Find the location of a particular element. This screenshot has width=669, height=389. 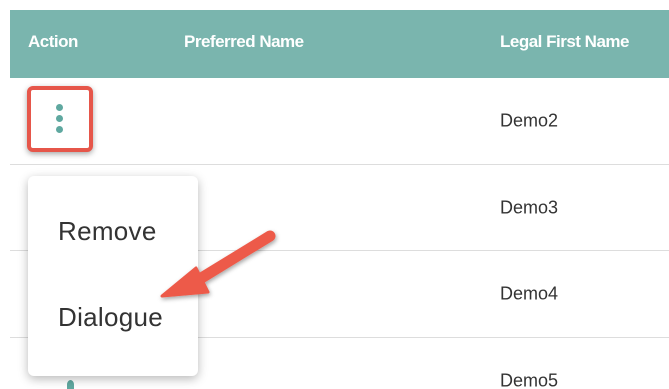

row-action-button is located at coordinates (60, 119).